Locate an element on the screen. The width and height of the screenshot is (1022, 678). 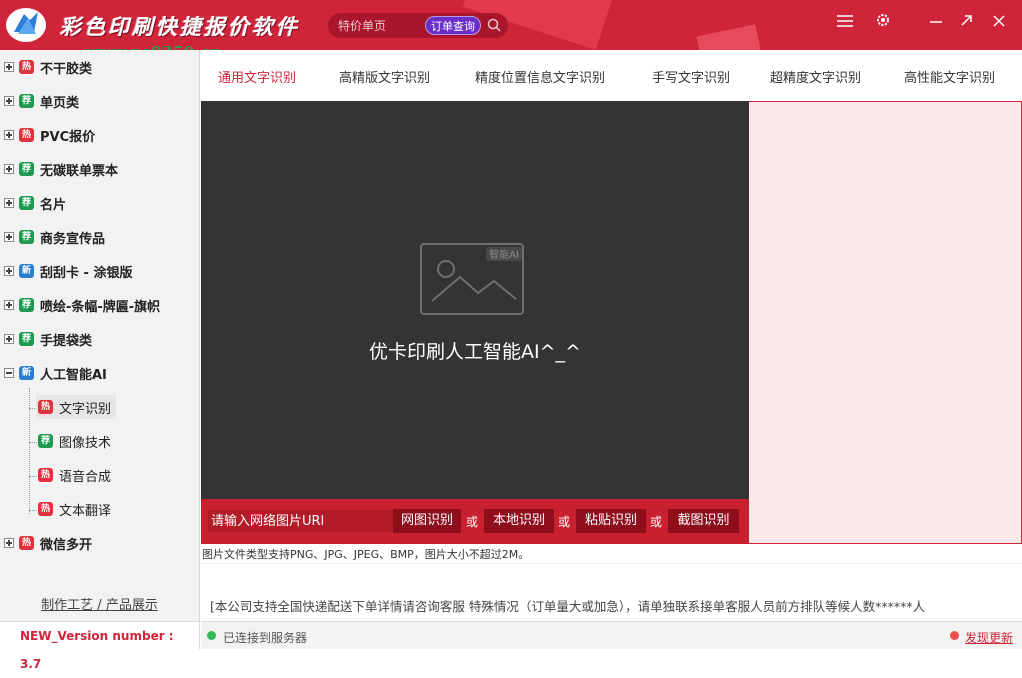
sidebar-item-label: 不干胶类 is located at coordinates (66, 69).